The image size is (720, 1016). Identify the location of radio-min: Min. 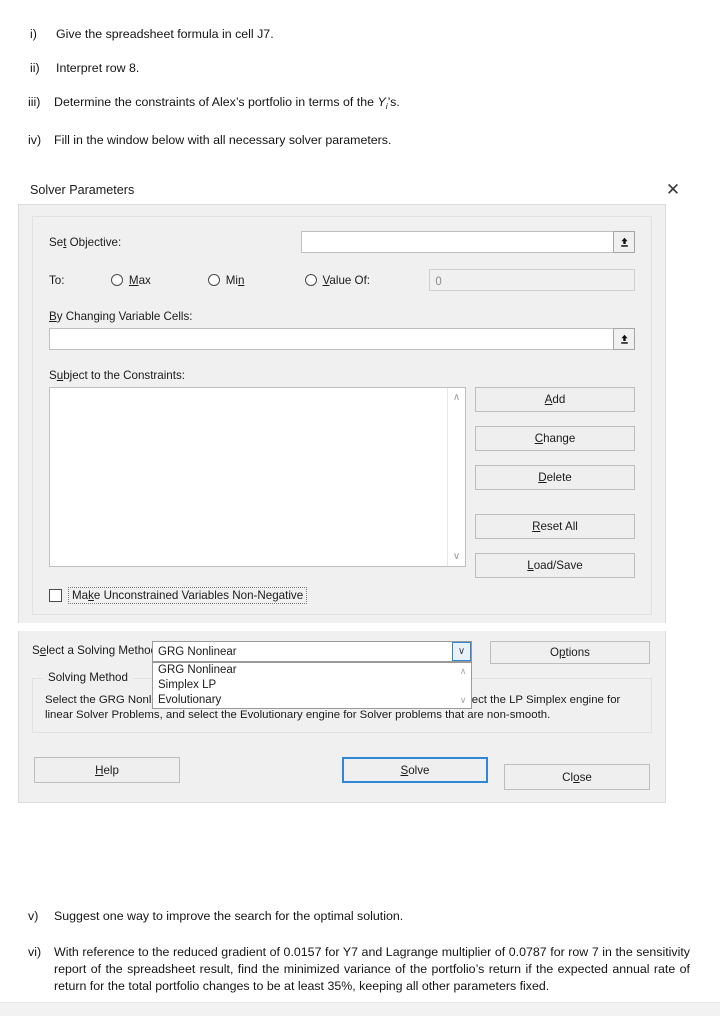
(256, 280).